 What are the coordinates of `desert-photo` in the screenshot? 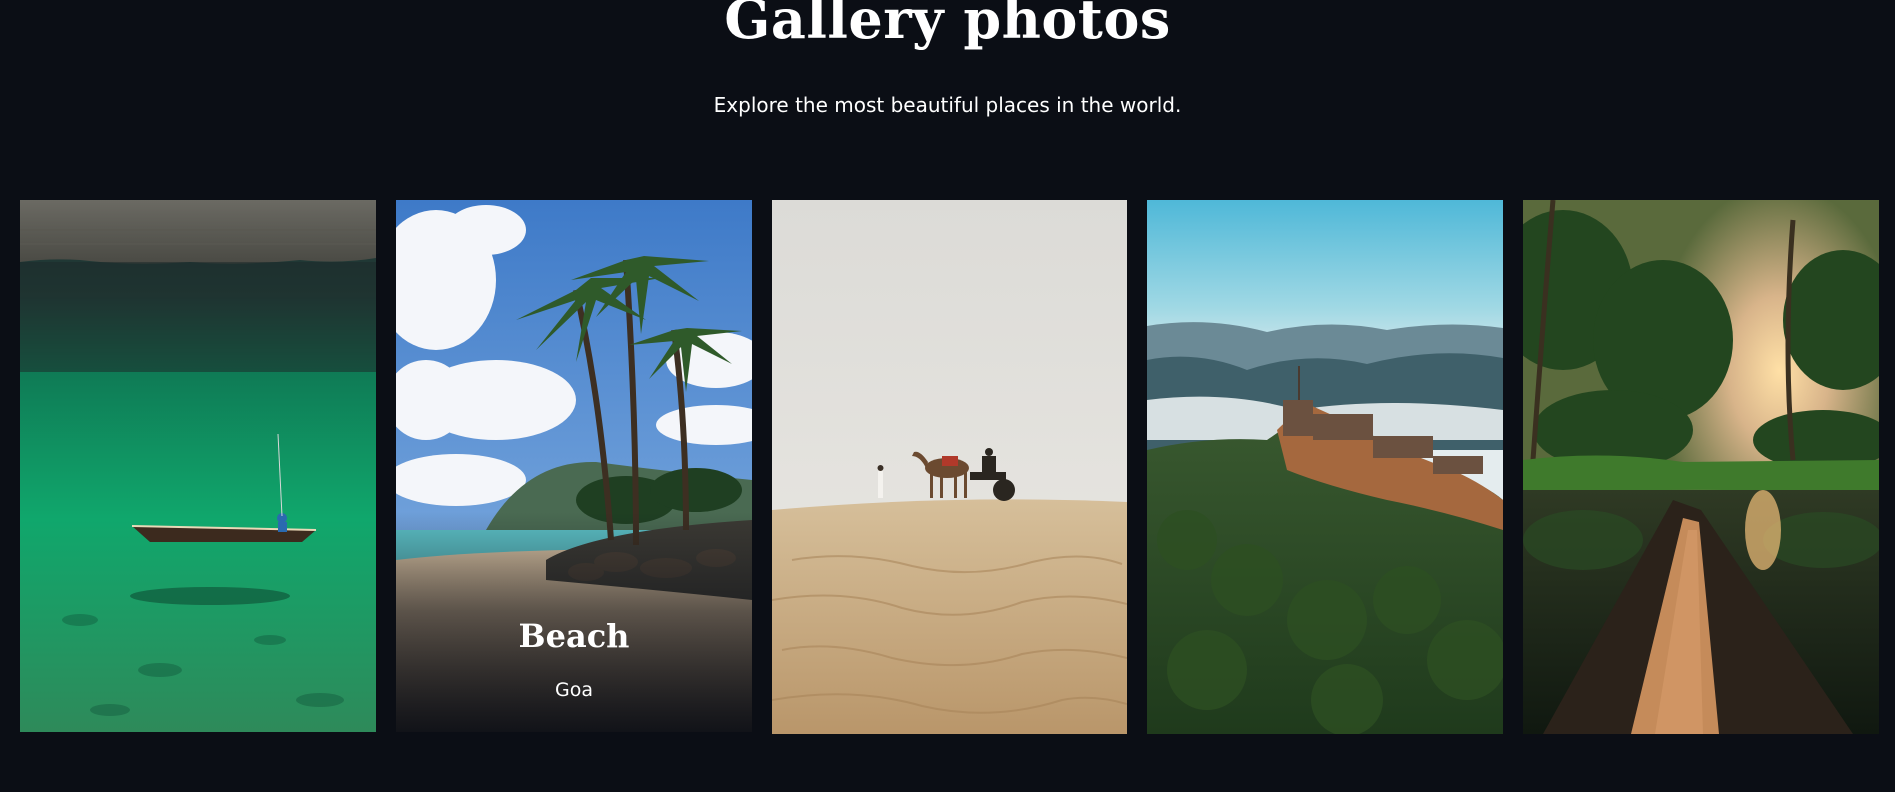 It's located at (949, 467).